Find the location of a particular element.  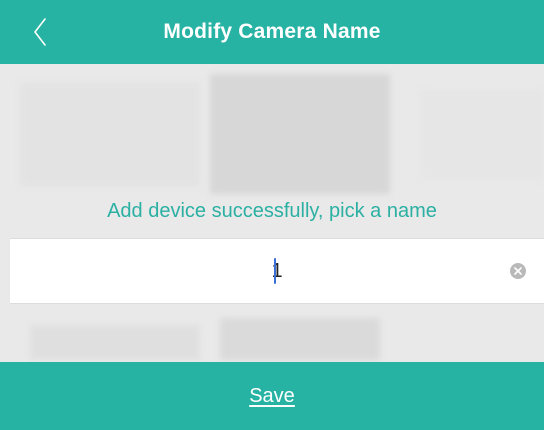

camera-name-input is located at coordinates (277, 271).